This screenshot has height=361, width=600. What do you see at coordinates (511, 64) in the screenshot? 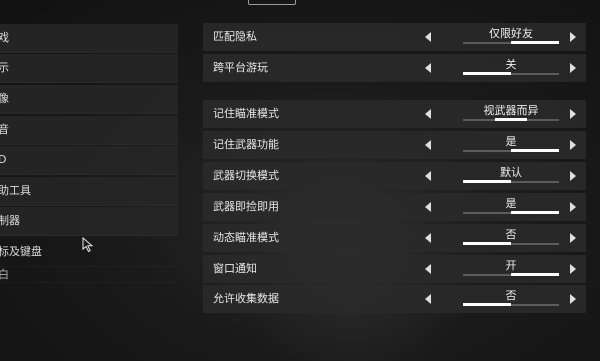
I see `setting-value: 关` at bounding box center [511, 64].